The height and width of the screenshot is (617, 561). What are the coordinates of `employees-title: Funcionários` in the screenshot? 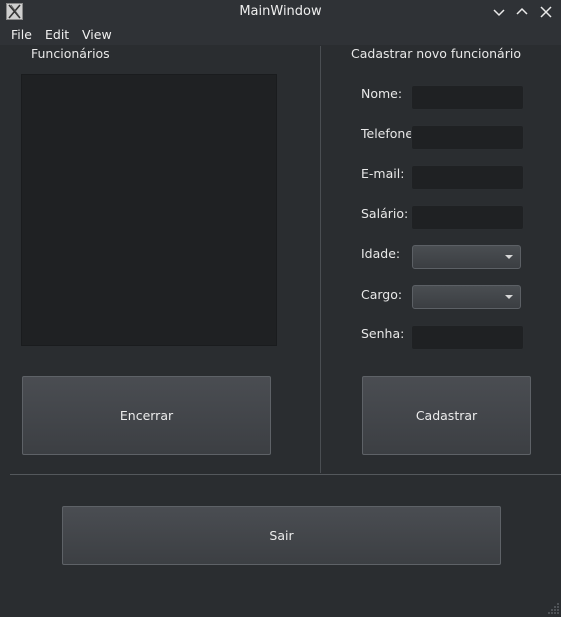 It's located at (70, 53).